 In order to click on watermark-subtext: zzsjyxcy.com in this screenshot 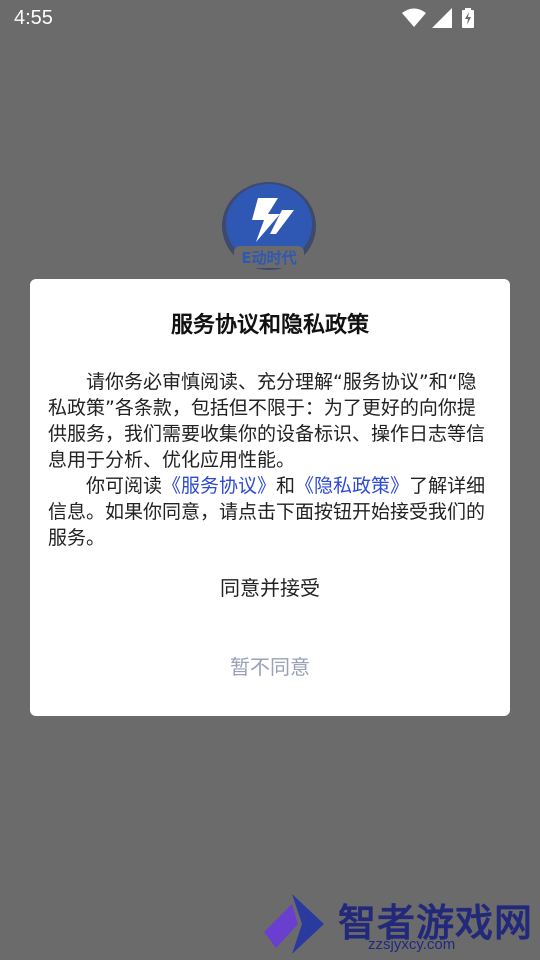, I will do `click(412, 944)`.